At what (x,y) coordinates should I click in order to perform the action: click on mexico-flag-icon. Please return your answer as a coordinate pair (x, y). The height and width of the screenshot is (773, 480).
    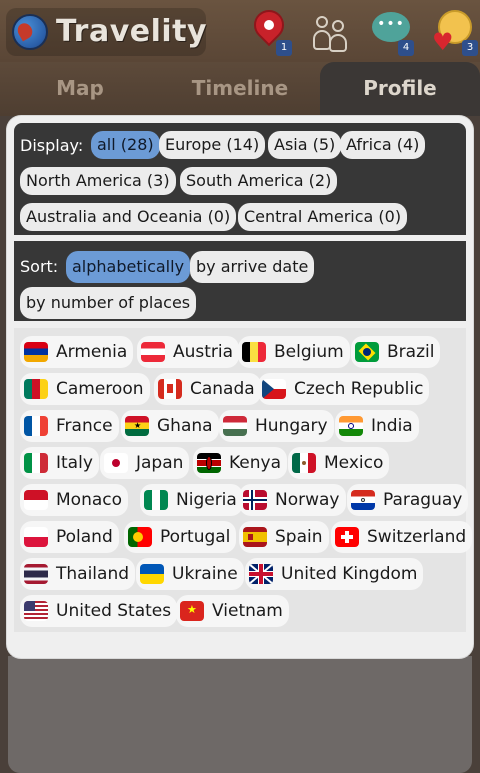
    Looking at the image, I should click on (304, 463).